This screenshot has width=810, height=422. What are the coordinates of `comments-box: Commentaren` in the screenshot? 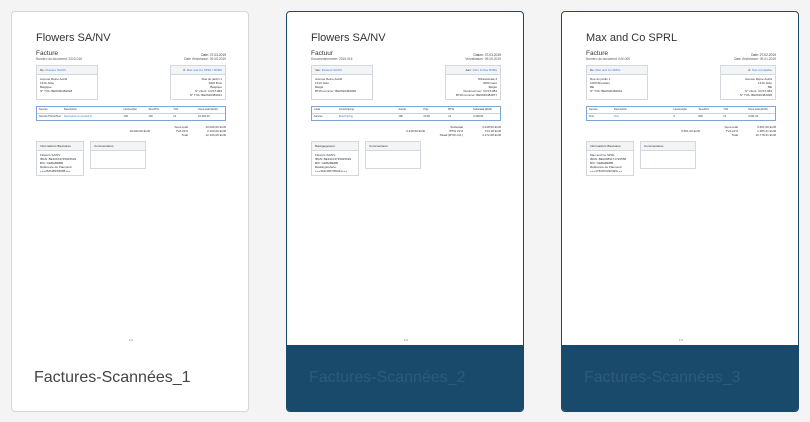 It's located at (393, 155).